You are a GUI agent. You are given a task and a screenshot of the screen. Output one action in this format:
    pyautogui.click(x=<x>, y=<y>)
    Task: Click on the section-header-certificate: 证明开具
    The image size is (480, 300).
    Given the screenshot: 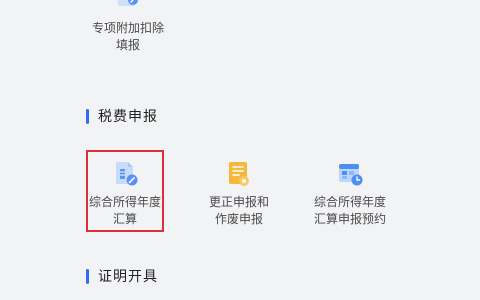 What is the action you would take?
    pyautogui.click(x=122, y=276)
    